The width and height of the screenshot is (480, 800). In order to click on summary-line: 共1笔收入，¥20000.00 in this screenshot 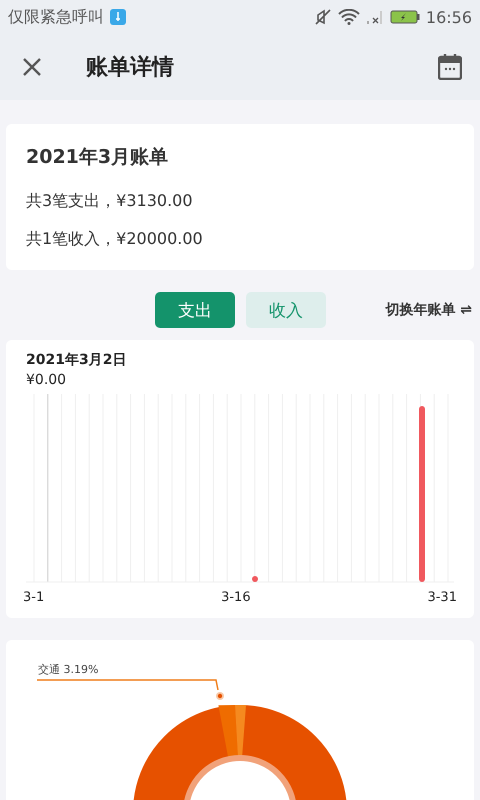, I will do `click(115, 239)`.